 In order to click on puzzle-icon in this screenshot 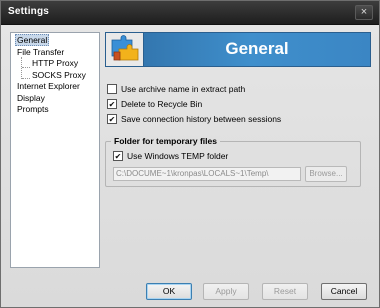, I will do `click(125, 48)`.